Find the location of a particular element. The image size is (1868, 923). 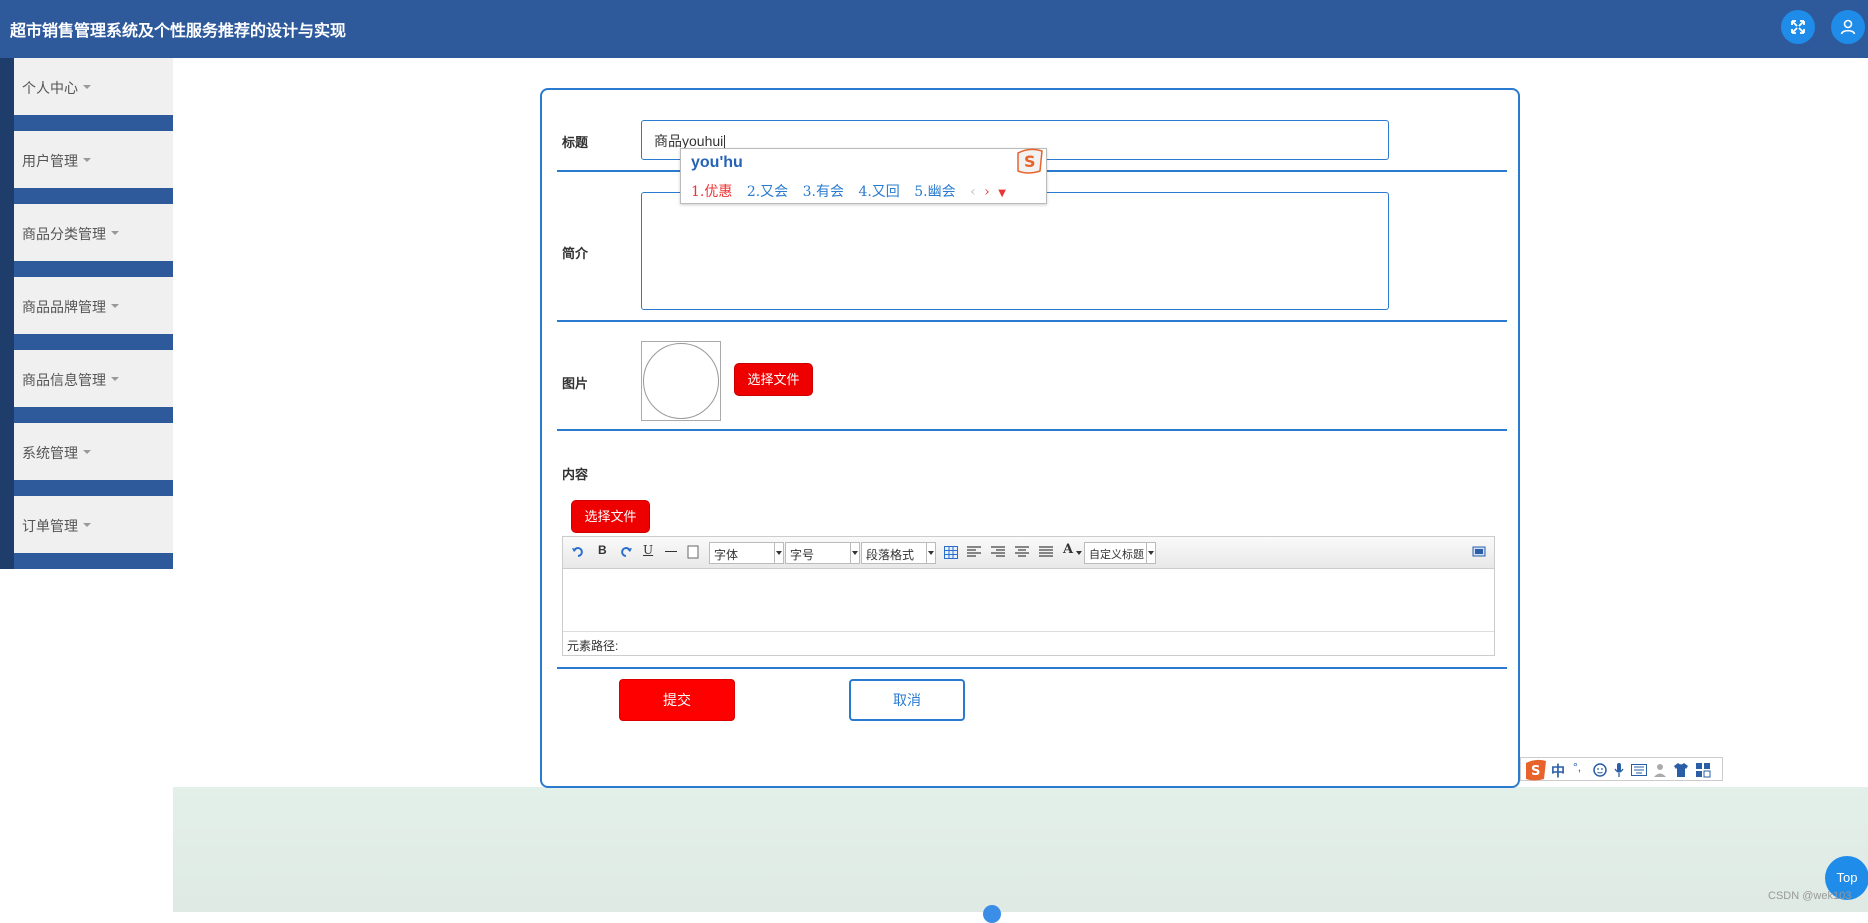

horizontal-rule-icon is located at coordinates (671, 551).